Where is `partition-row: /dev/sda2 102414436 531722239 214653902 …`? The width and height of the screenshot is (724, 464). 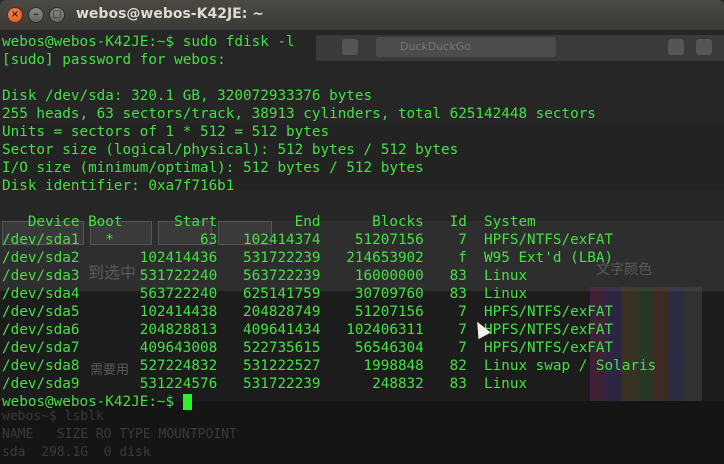 partition-row: /dev/sda2 102414436 531722239 214653902 … is located at coordinates (308, 258).